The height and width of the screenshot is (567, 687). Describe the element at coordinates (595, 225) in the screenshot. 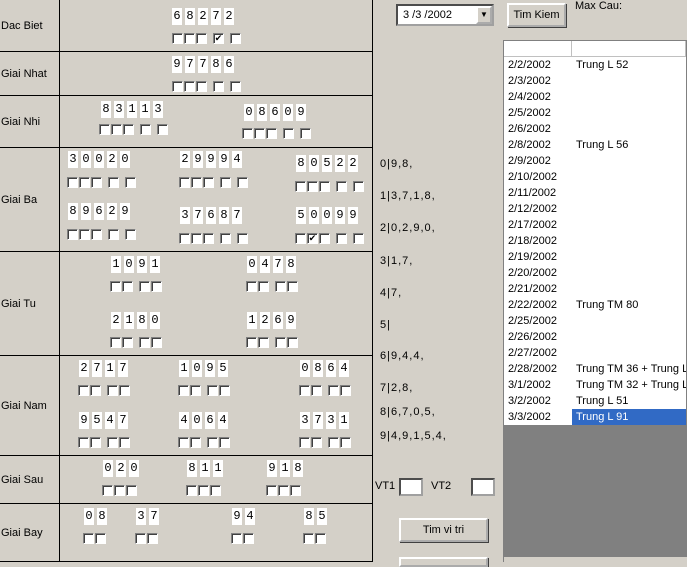

I see `list-row: 2/17/2002` at that location.